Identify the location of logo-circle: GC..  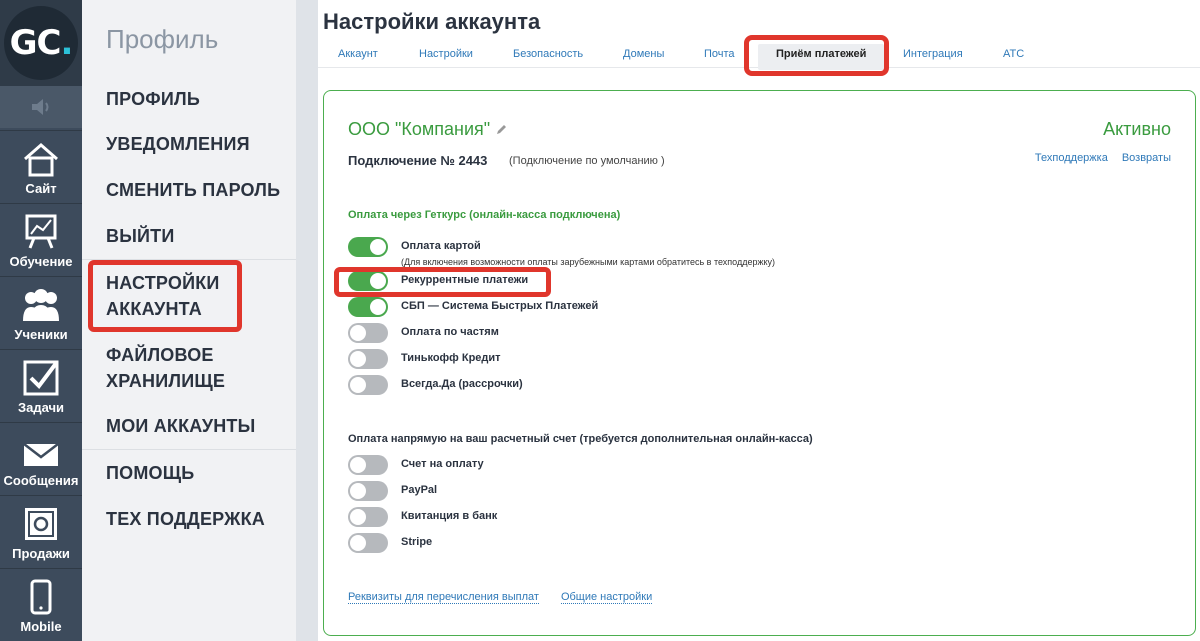
(41, 43).